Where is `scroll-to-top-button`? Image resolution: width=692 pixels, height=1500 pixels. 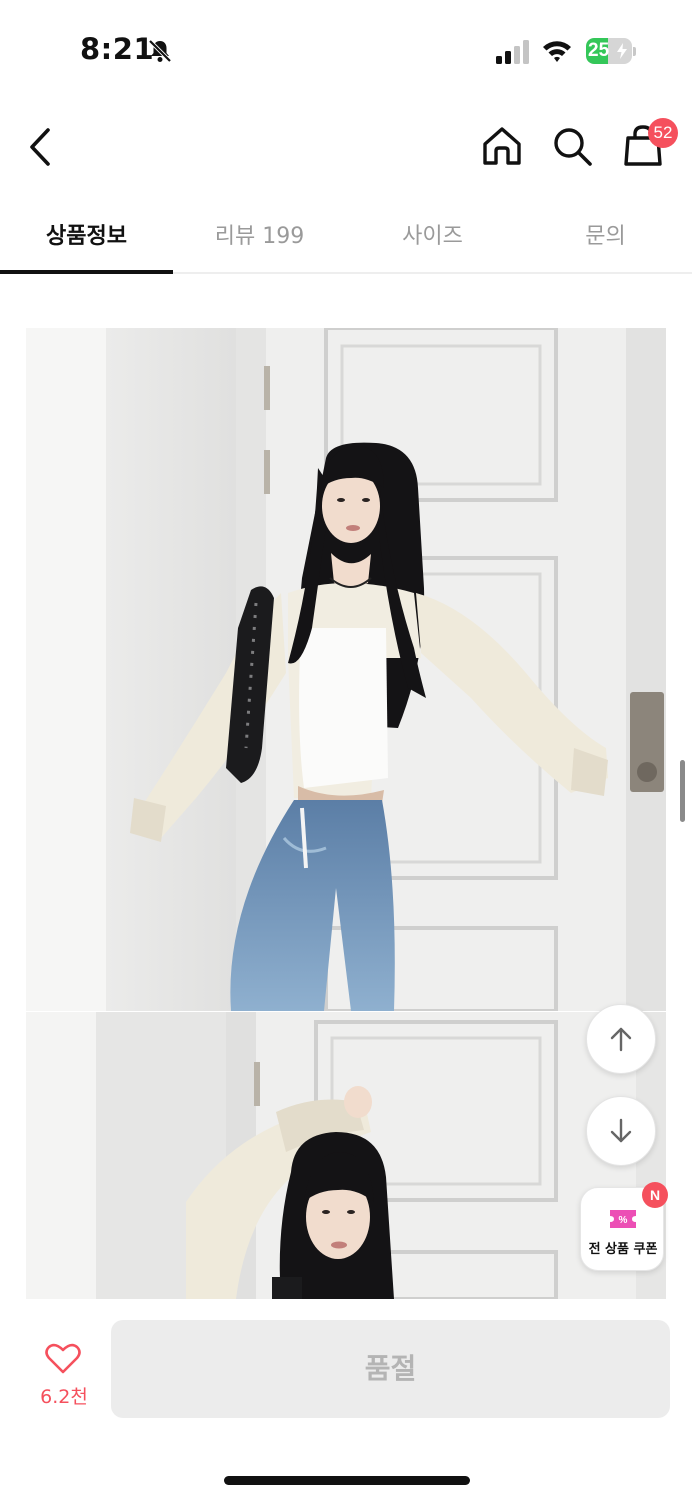 scroll-to-top-button is located at coordinates (621, 1039).